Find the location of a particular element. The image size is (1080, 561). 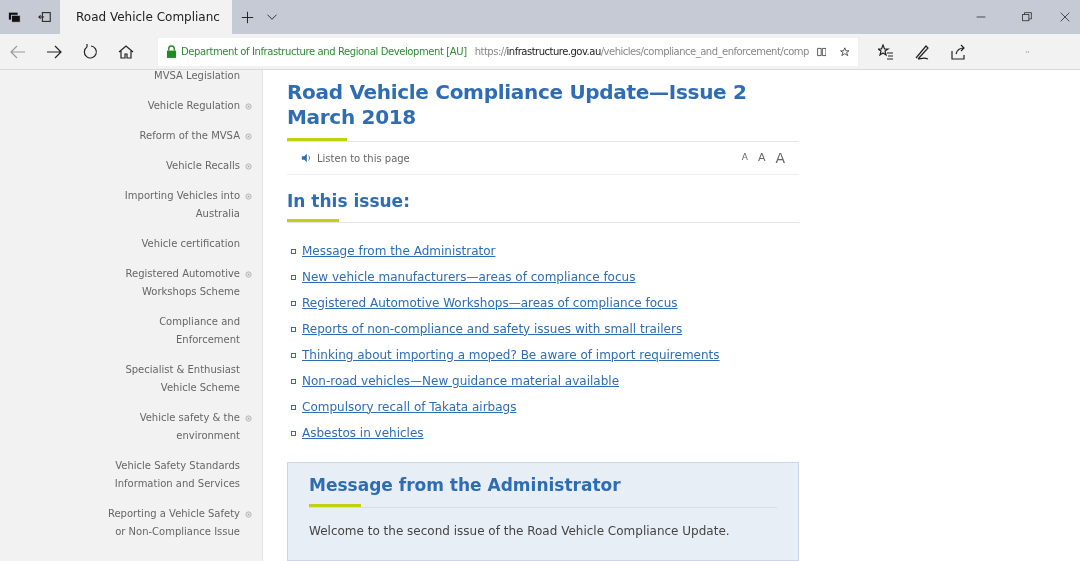

issue-link: Registered Automotive Workshops—areas of compliance focus is located at coordinates (490, 303).